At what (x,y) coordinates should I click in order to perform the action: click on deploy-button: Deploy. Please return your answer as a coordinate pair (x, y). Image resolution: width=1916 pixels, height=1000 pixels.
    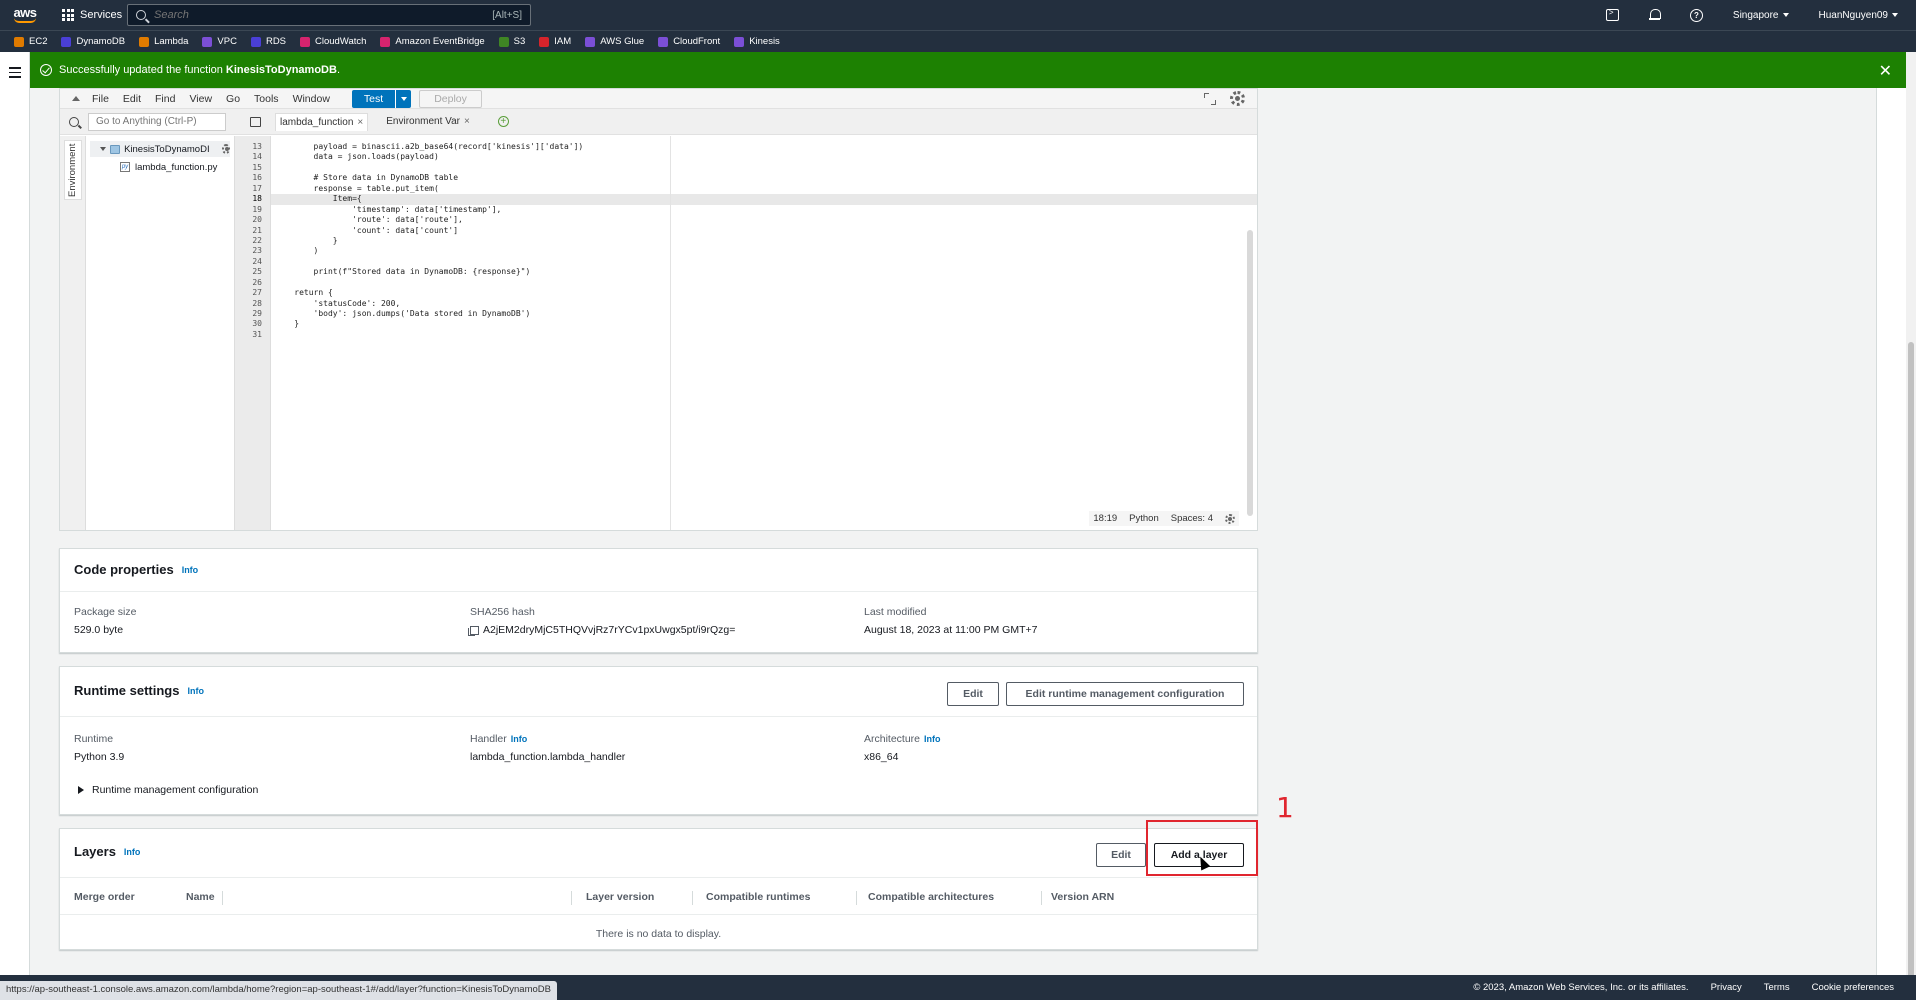
    Looking at the image, I should click on (450, 98).